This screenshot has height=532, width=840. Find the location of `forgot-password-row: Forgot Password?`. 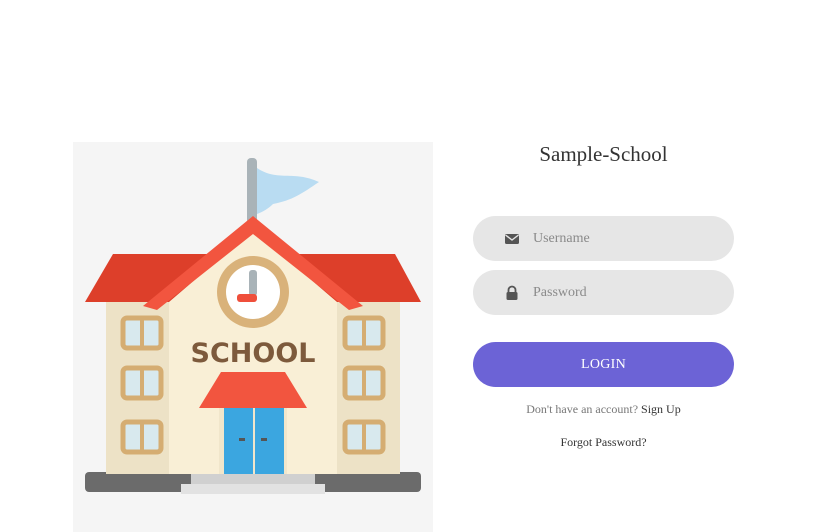

forgot-password-row: Forgot Password? is located at coordinates (603, 442).